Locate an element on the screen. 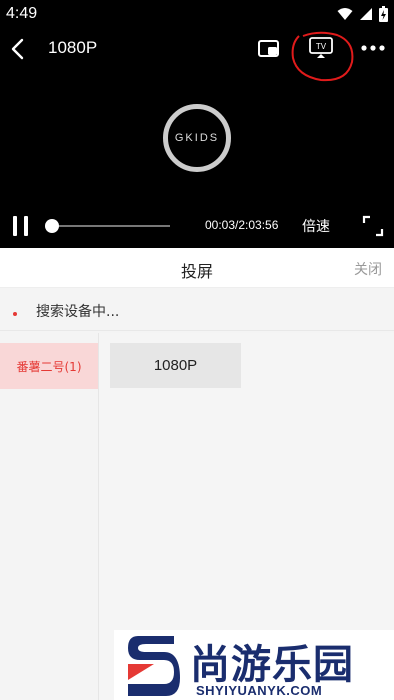 This screenshot has width=394, height=700. status-icons is located at coordinates (362, 14).